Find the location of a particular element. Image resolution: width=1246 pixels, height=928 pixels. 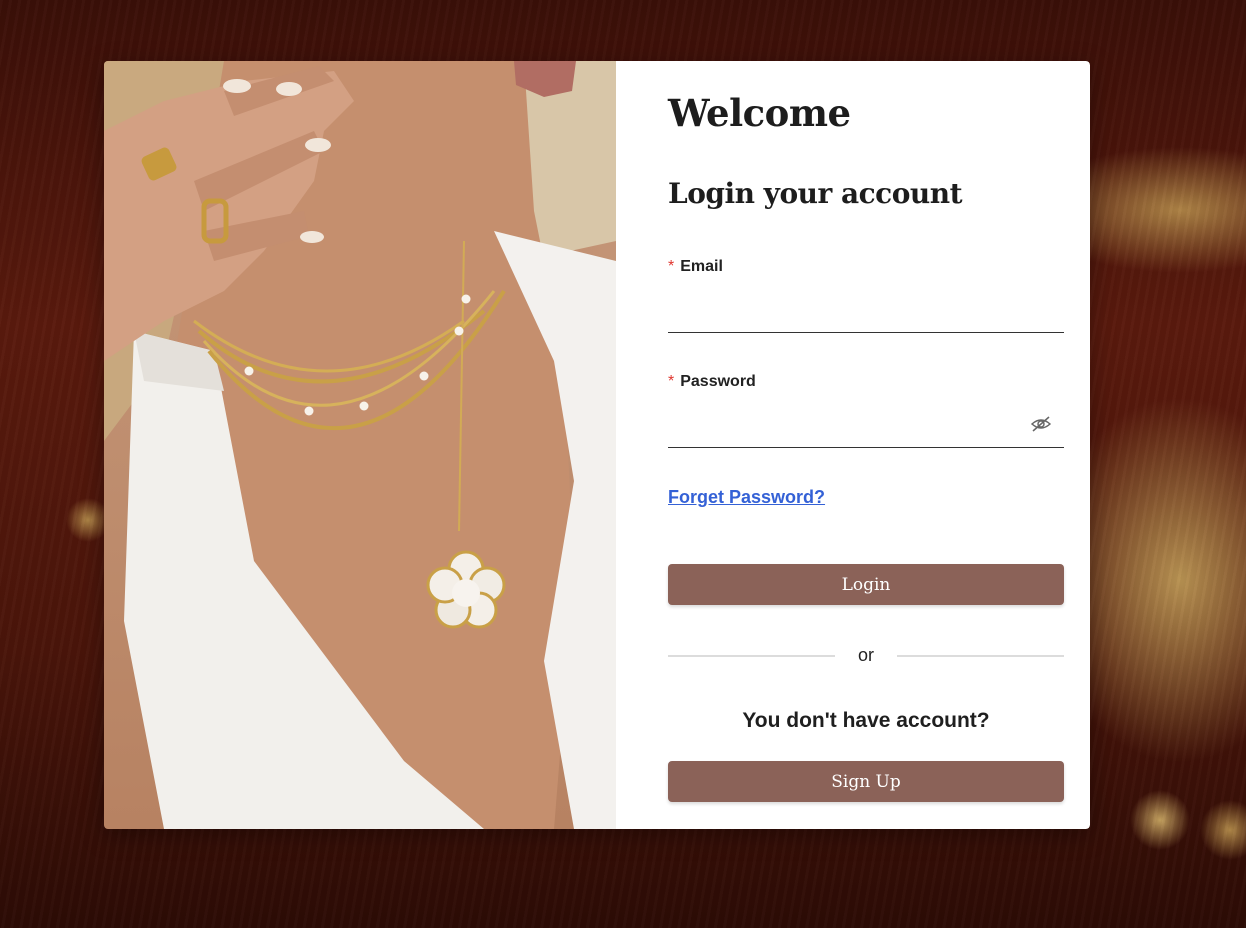

login-button: Login is located at coordinates (866, 584).